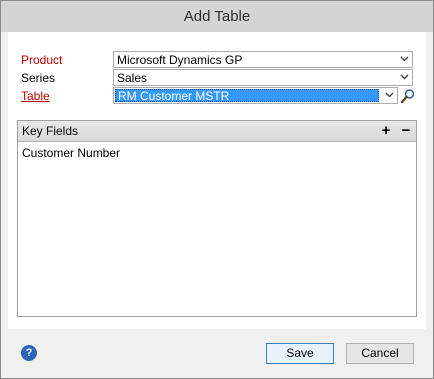  I want to click on series-label: Series, so click(38, 78).